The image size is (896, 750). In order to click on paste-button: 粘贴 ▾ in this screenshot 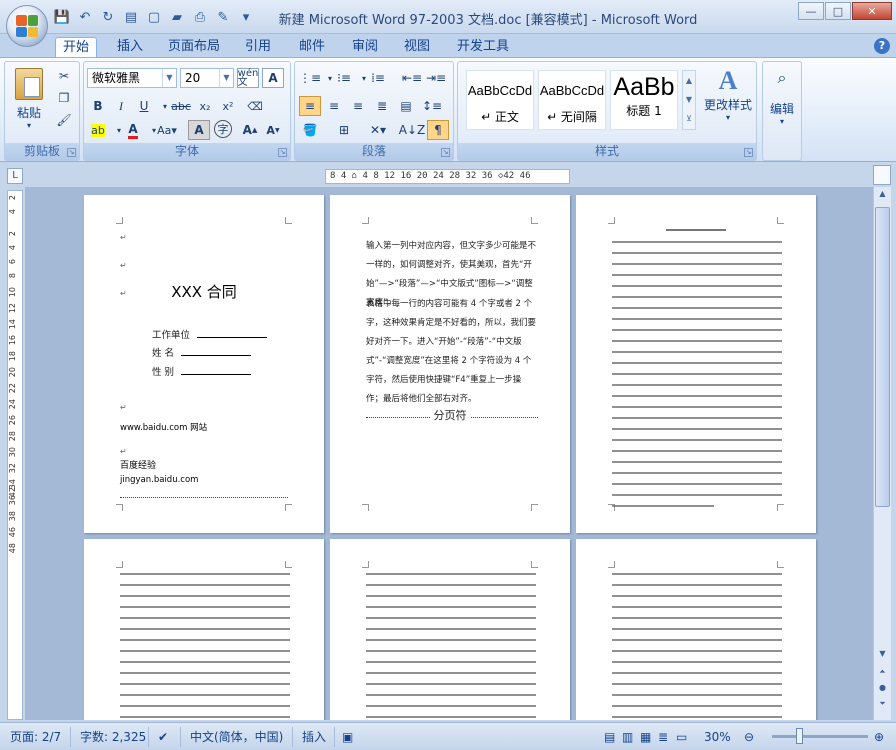, I will do `click(29, 101)`.